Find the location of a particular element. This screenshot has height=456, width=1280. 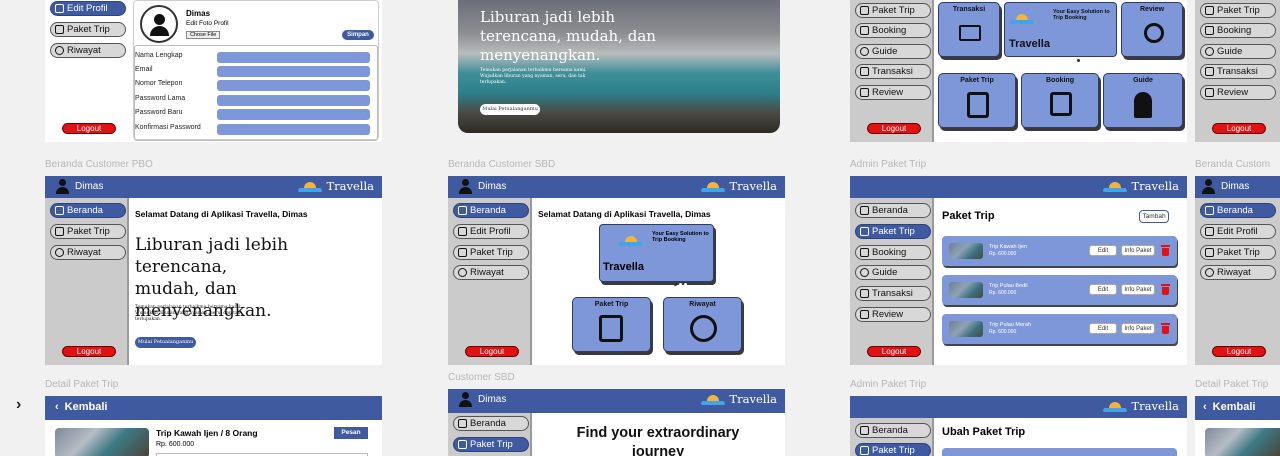

field-password-lama: Password Lama is located at coordinates (252, 100).